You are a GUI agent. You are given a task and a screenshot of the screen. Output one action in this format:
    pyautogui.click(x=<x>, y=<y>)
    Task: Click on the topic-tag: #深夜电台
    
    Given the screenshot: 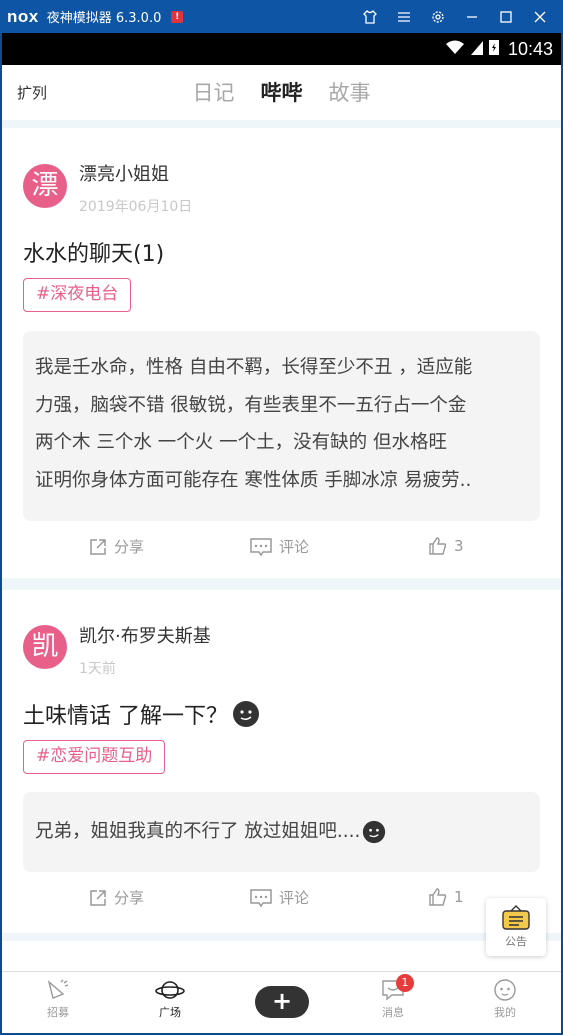 What is the action you would take?
    pyautogui.click(x=77, y=295)
    